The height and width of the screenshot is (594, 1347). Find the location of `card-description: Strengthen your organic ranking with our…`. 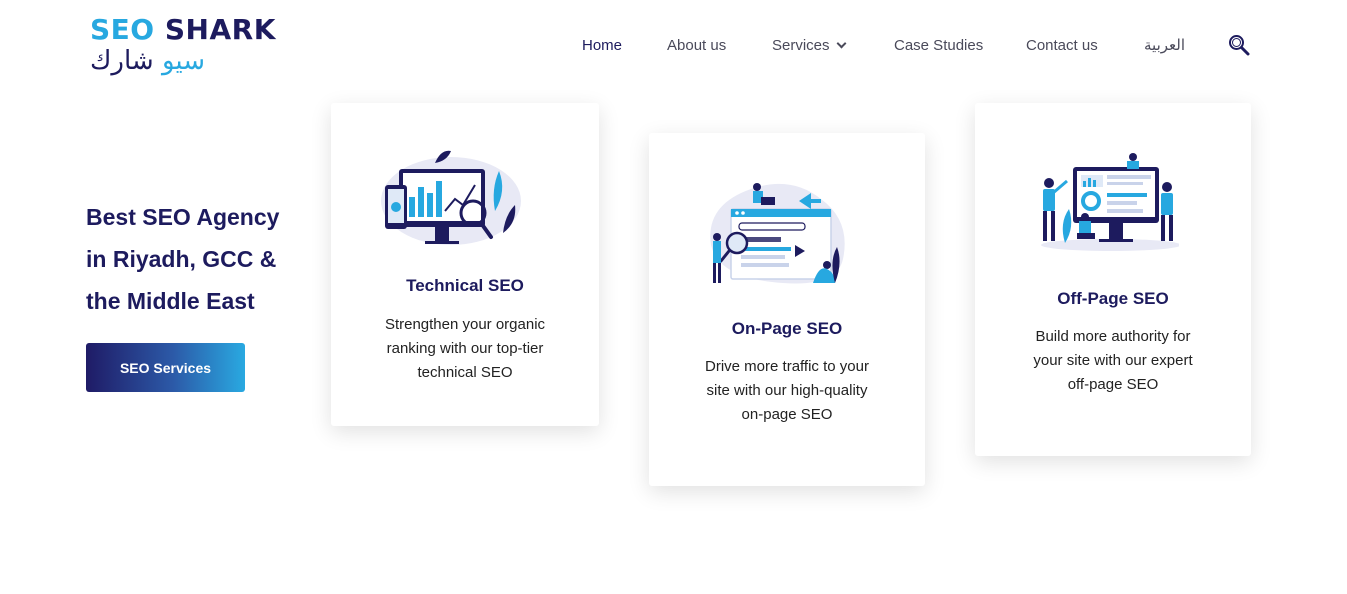

card-description: Strengthen your organic ranking with our… is located at coordinates (465, 348).